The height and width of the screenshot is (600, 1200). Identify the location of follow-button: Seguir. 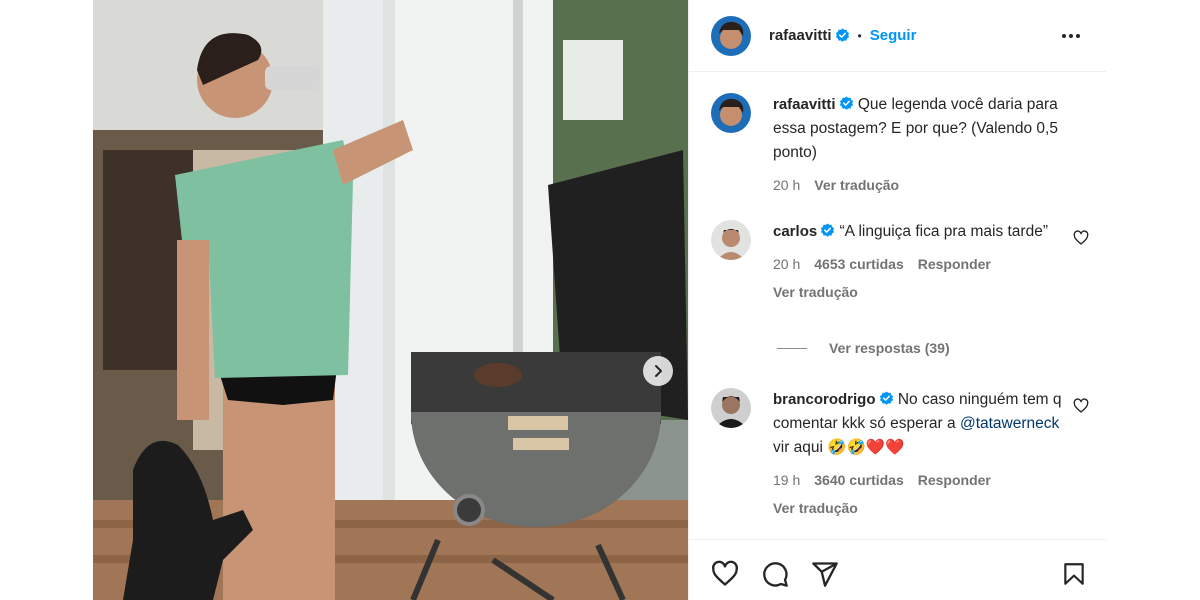
(893, 35).